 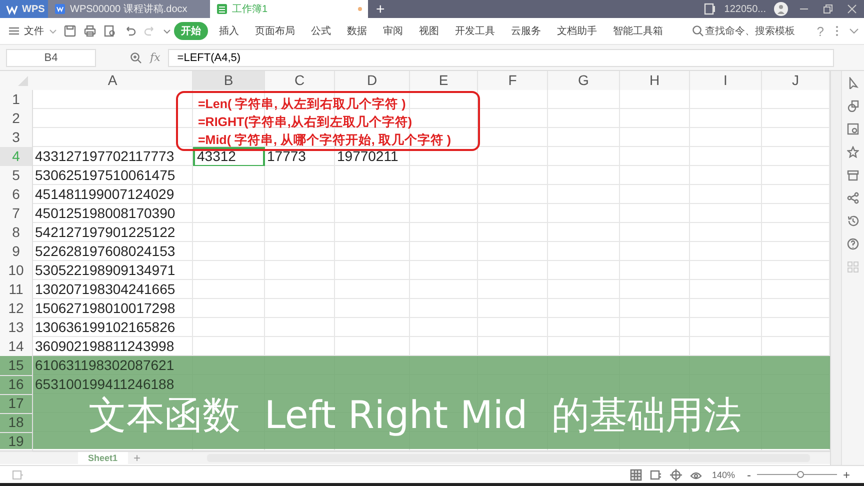 I want to click on table-cell: 433127197702117773, so click(x=113, y=157).